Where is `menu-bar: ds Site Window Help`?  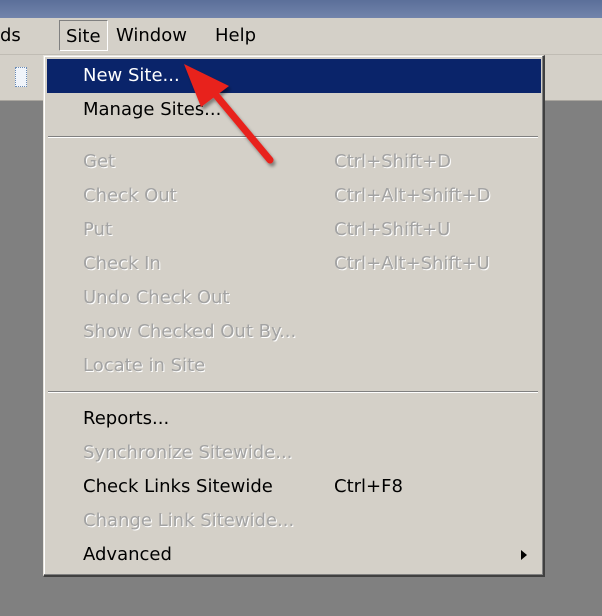
menu-bar: ds Site Window Help is located at coordinates (301, 36).